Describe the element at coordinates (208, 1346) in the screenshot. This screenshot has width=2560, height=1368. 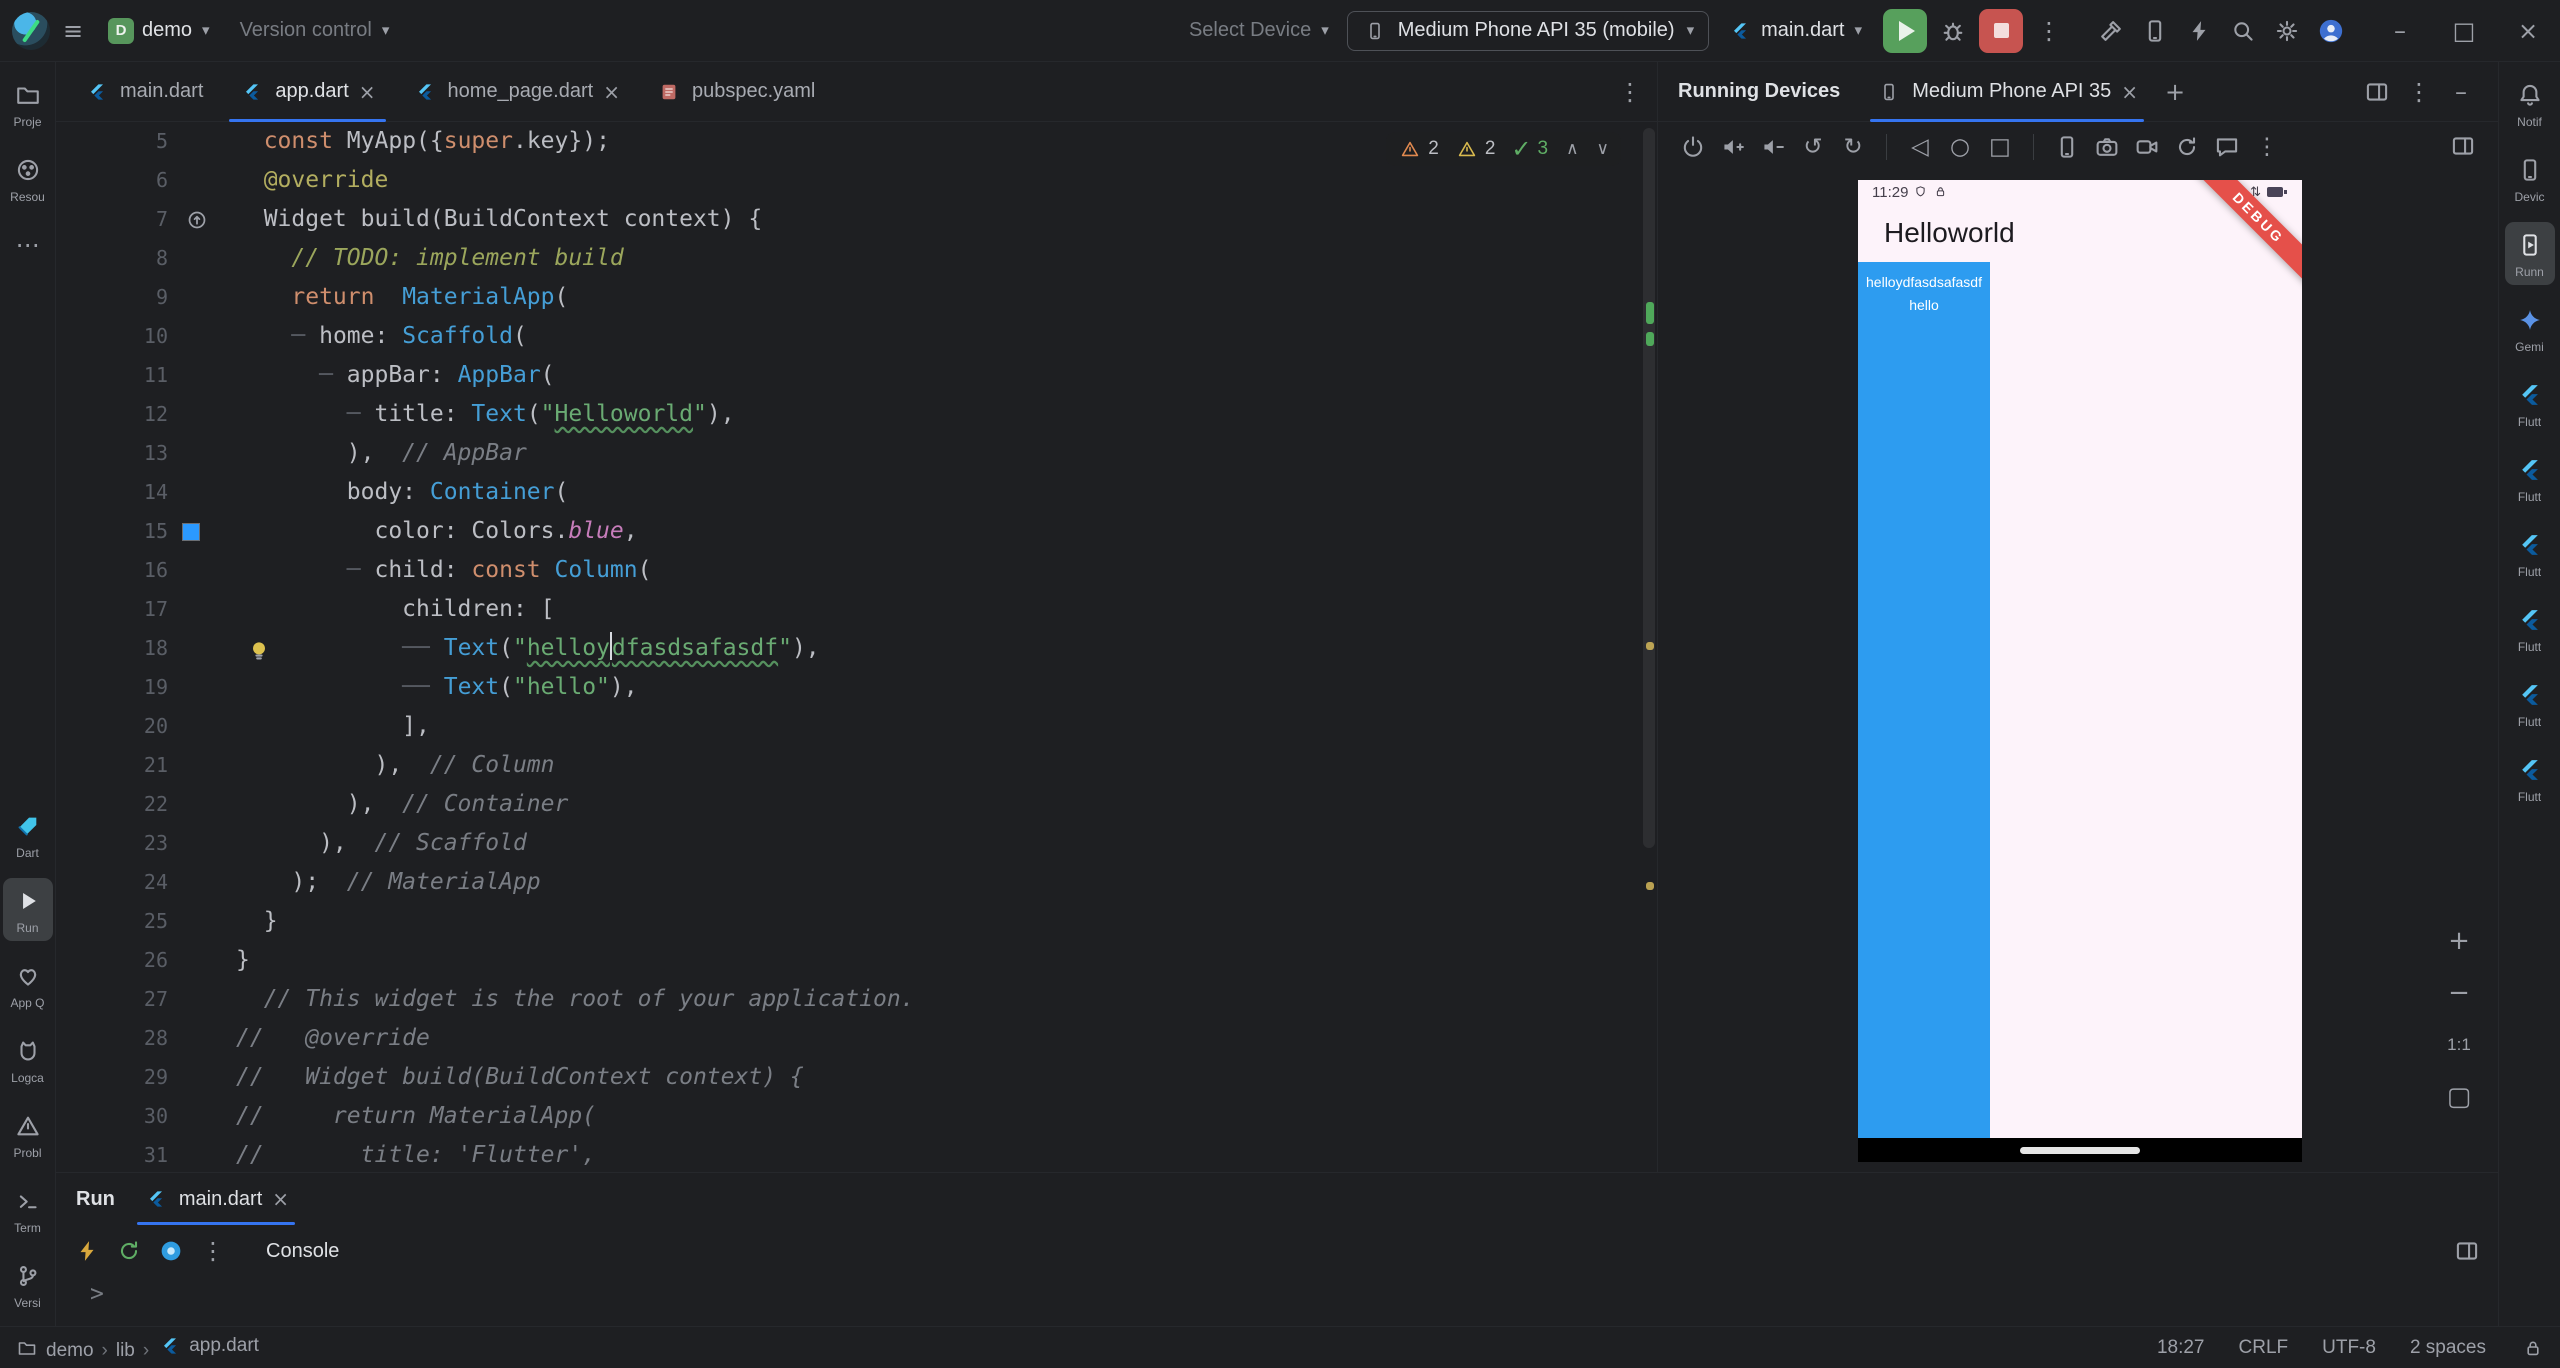
I see `breadcrumb-item: app.dart` at that location.